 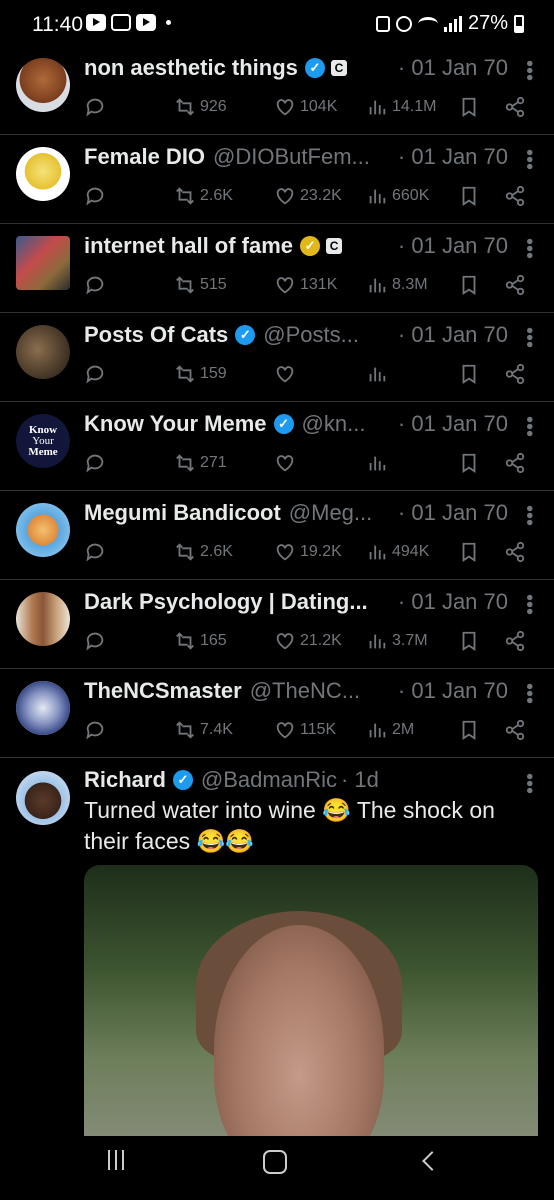 What do you see at coordinates (397, 196) in the screenshot?
I see `views-button: 660K` at bounding box center [397, 196].